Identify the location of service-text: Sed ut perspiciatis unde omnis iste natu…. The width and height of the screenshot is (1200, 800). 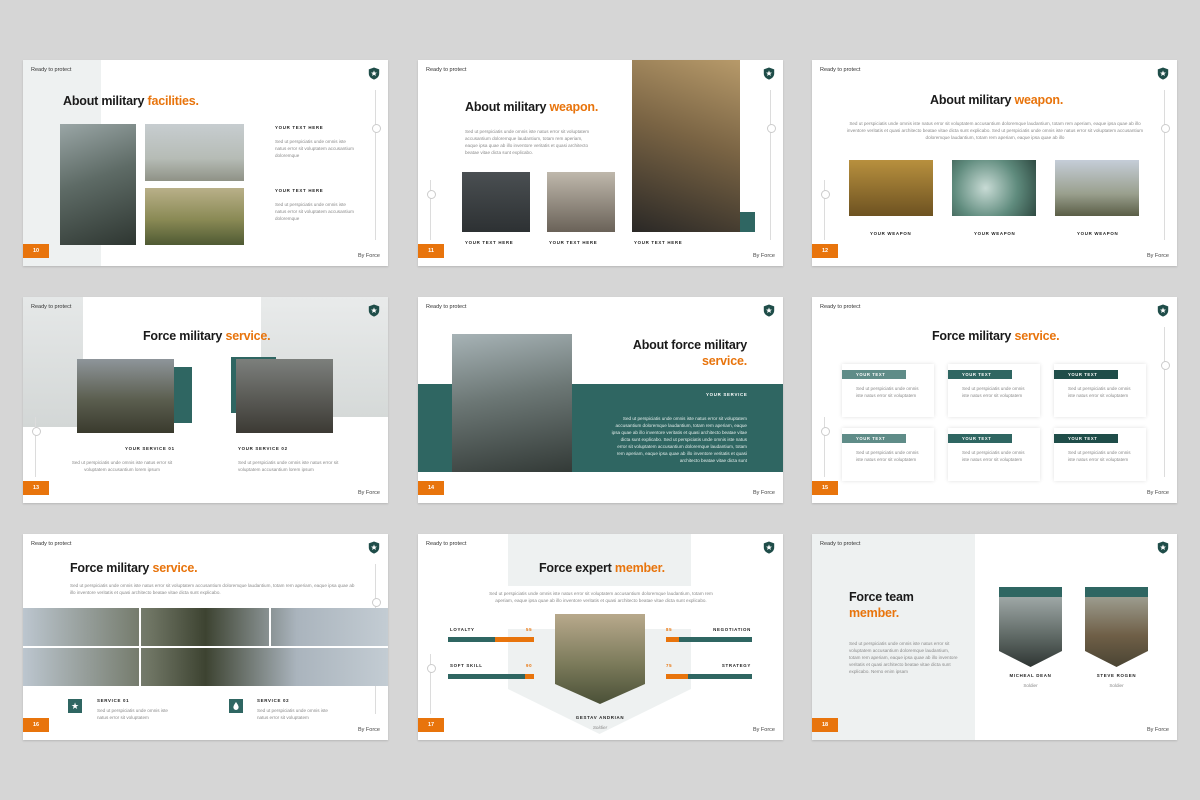
(679, 439).